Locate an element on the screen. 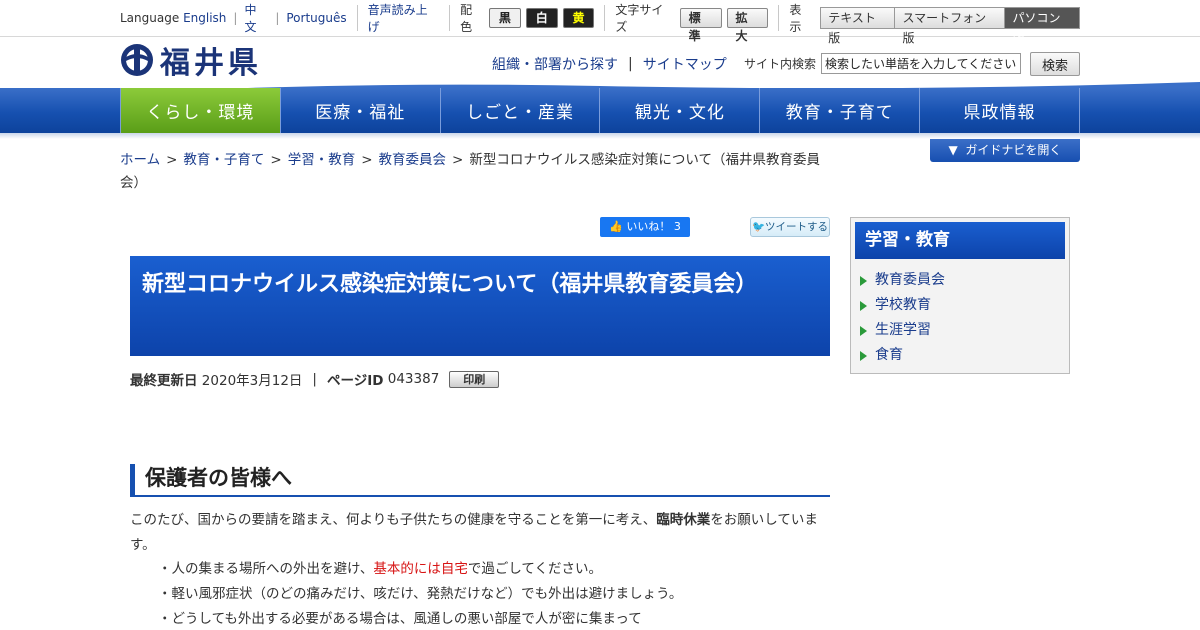 This screenshot has width=1200, height=630. sidebar-title: 学習・教育 is located at coordinates (960, 240).